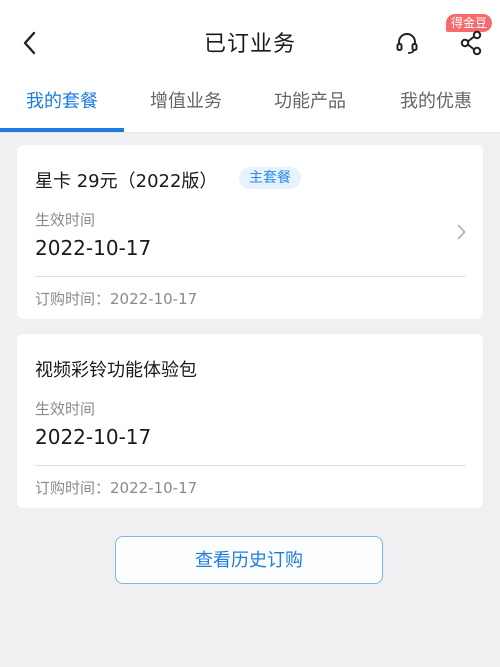 The height and width of the screenshot is (667, 500). I want to click on headset-icon, so click(407, 43).